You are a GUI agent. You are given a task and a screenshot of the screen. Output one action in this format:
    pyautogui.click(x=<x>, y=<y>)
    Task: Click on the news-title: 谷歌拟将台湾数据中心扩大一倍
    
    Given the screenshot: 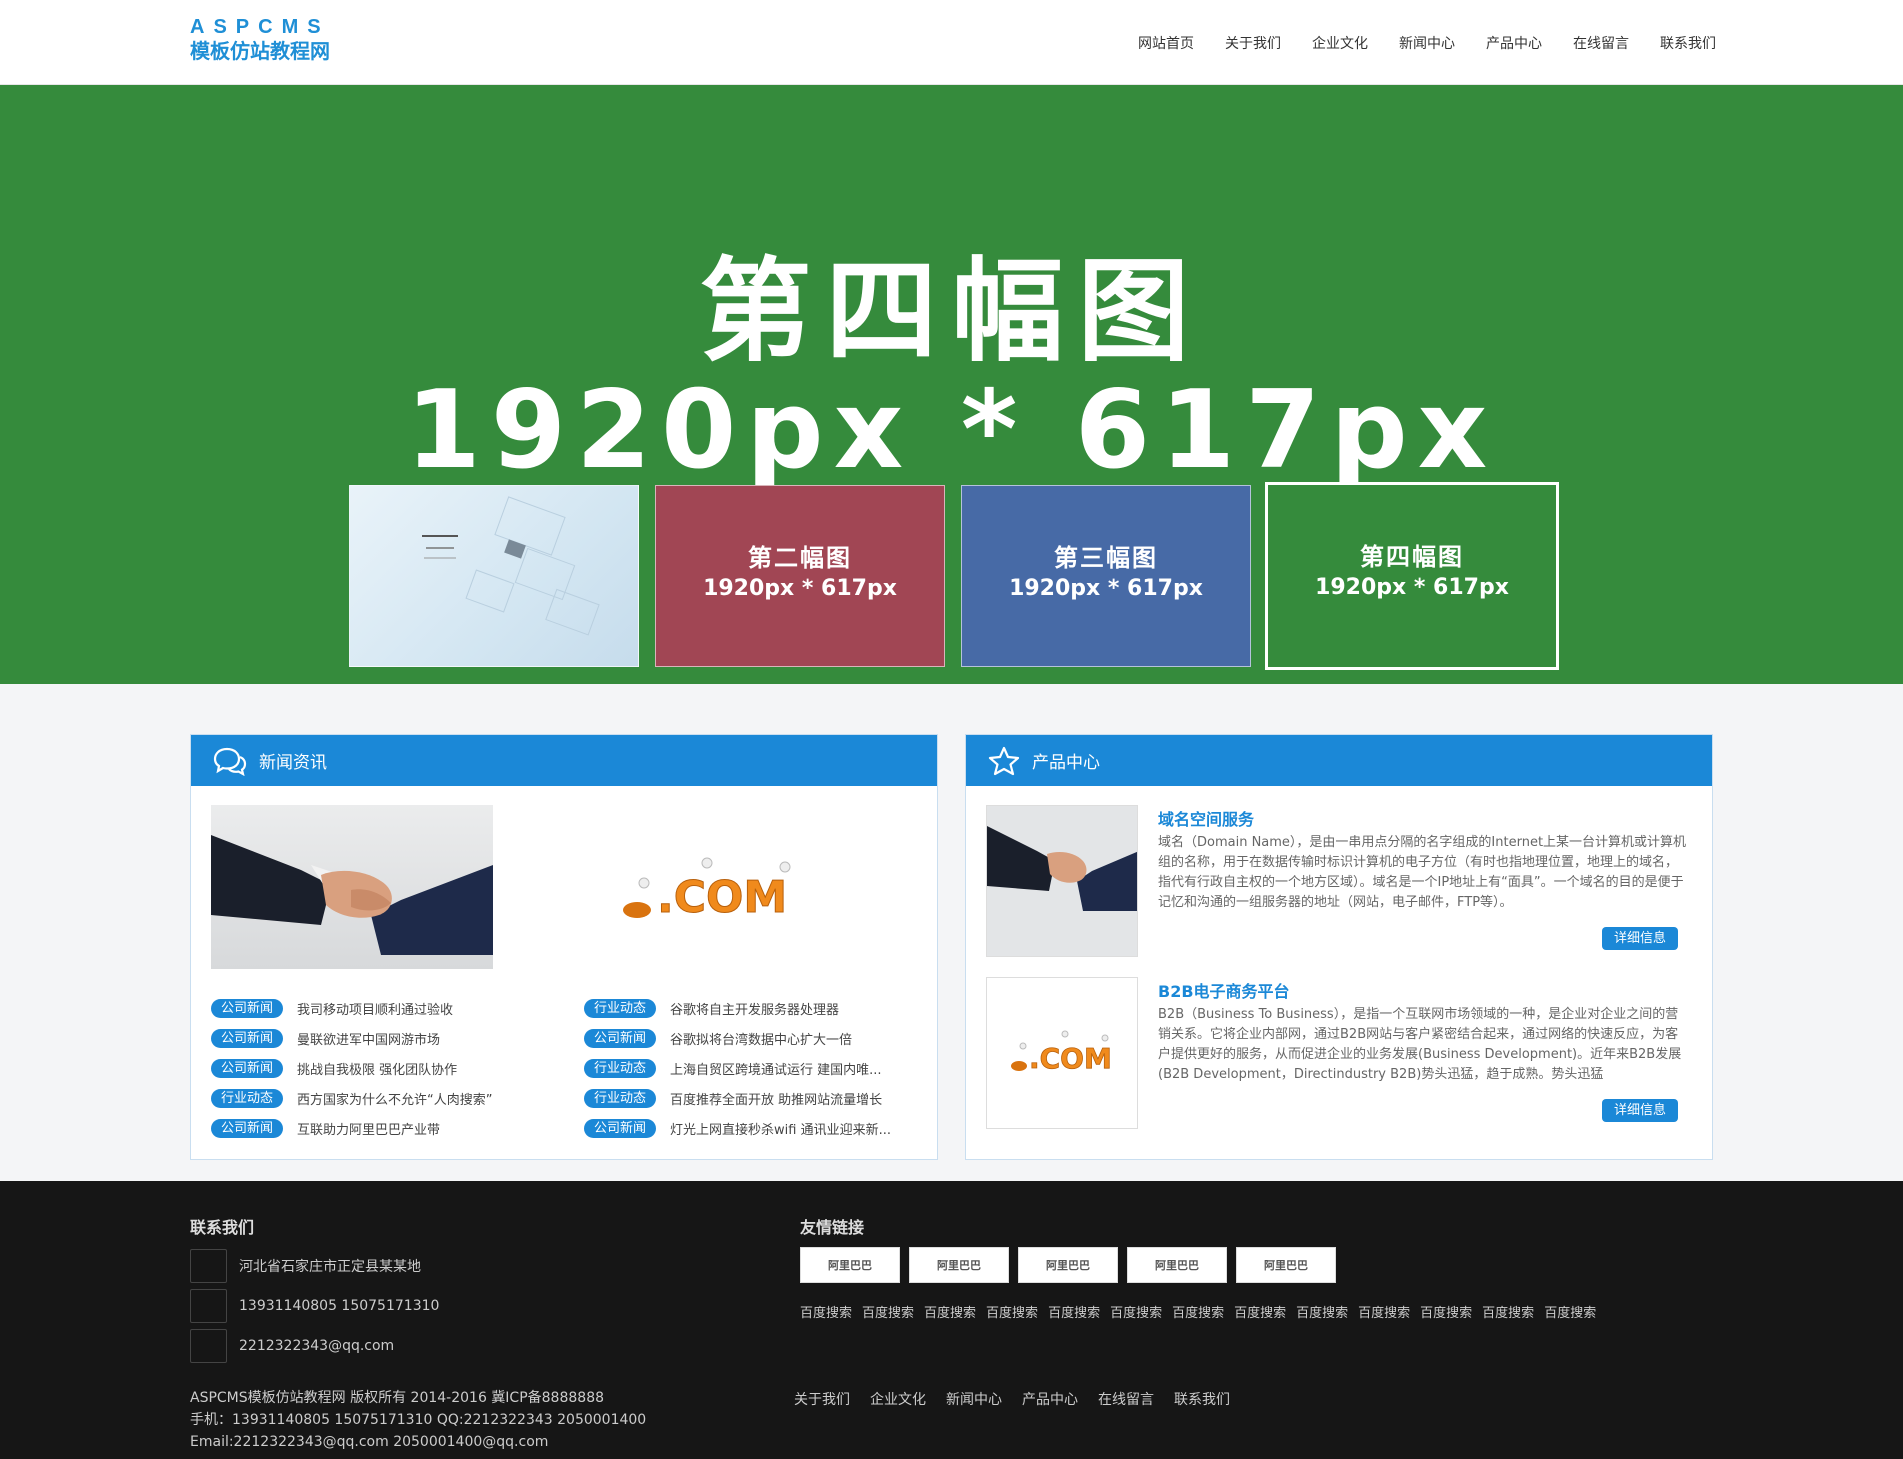 What is the action you would take?
    pyautogui.click(x=792, y=1038)
    